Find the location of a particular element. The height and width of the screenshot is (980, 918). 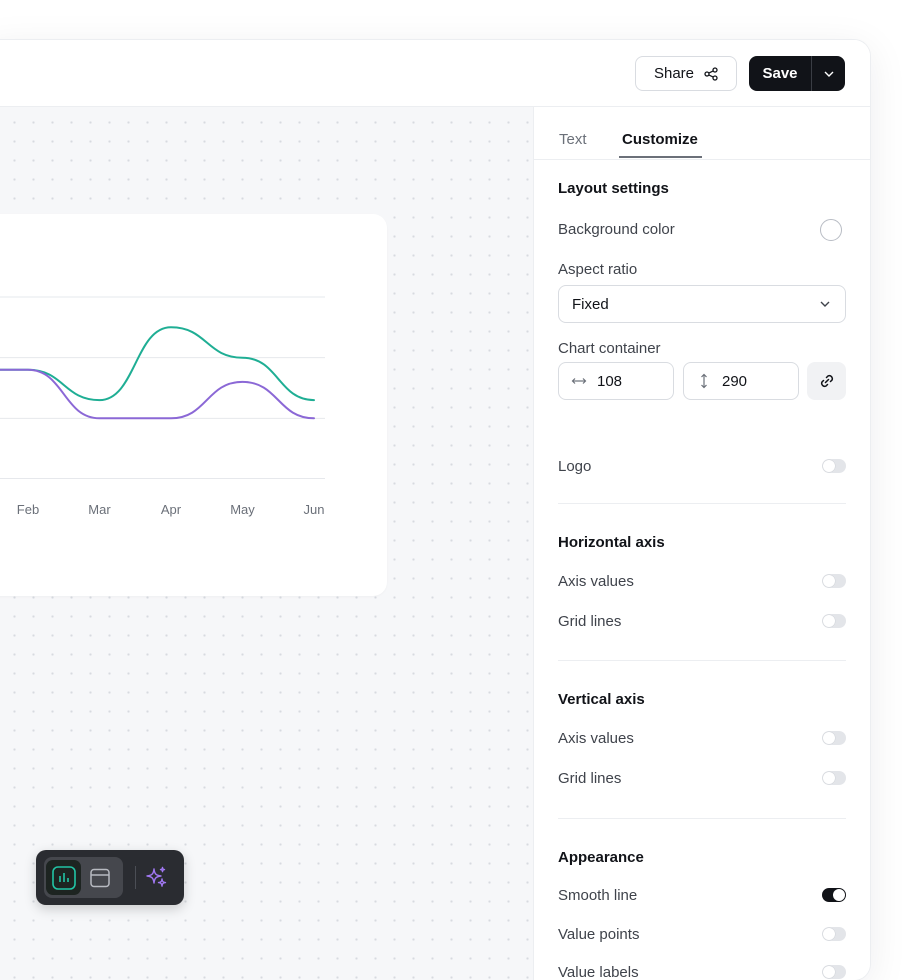

save-button-group: Save is located at coordinates (797, 73).